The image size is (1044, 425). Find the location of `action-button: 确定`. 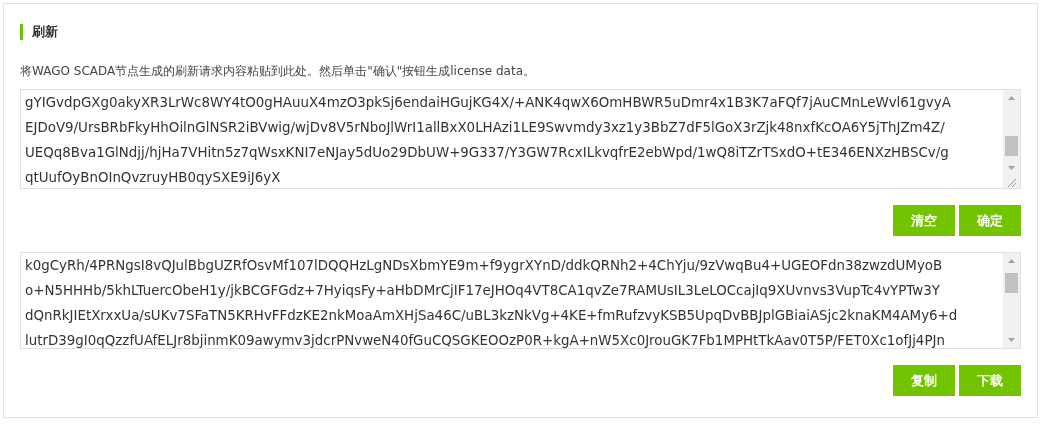

action-button: 确定 is located at coordinates (990, 220).